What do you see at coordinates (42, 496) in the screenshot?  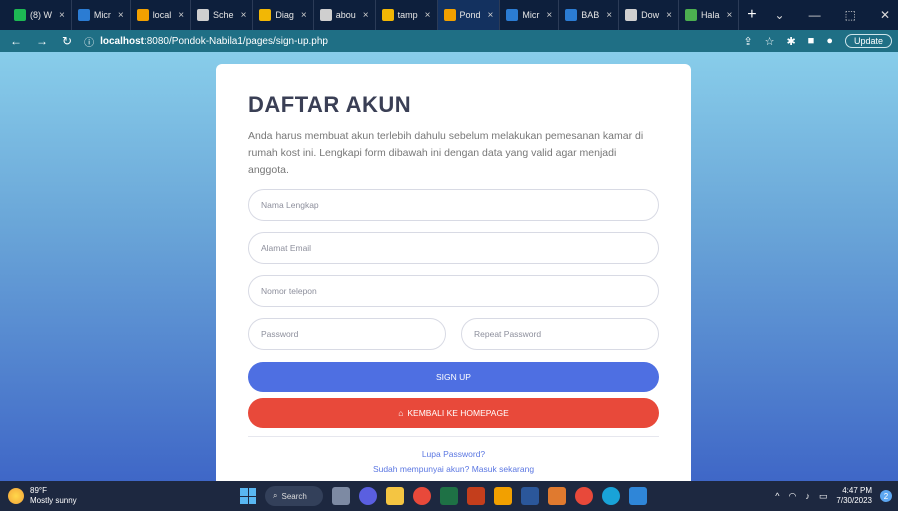 I see `weather-widget: 89°F Mostly sunny` at bounding box center [42, 496].